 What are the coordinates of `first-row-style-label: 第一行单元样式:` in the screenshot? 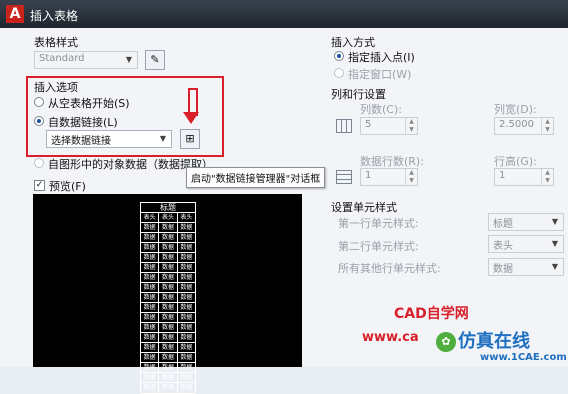 It's located at (378, 223).